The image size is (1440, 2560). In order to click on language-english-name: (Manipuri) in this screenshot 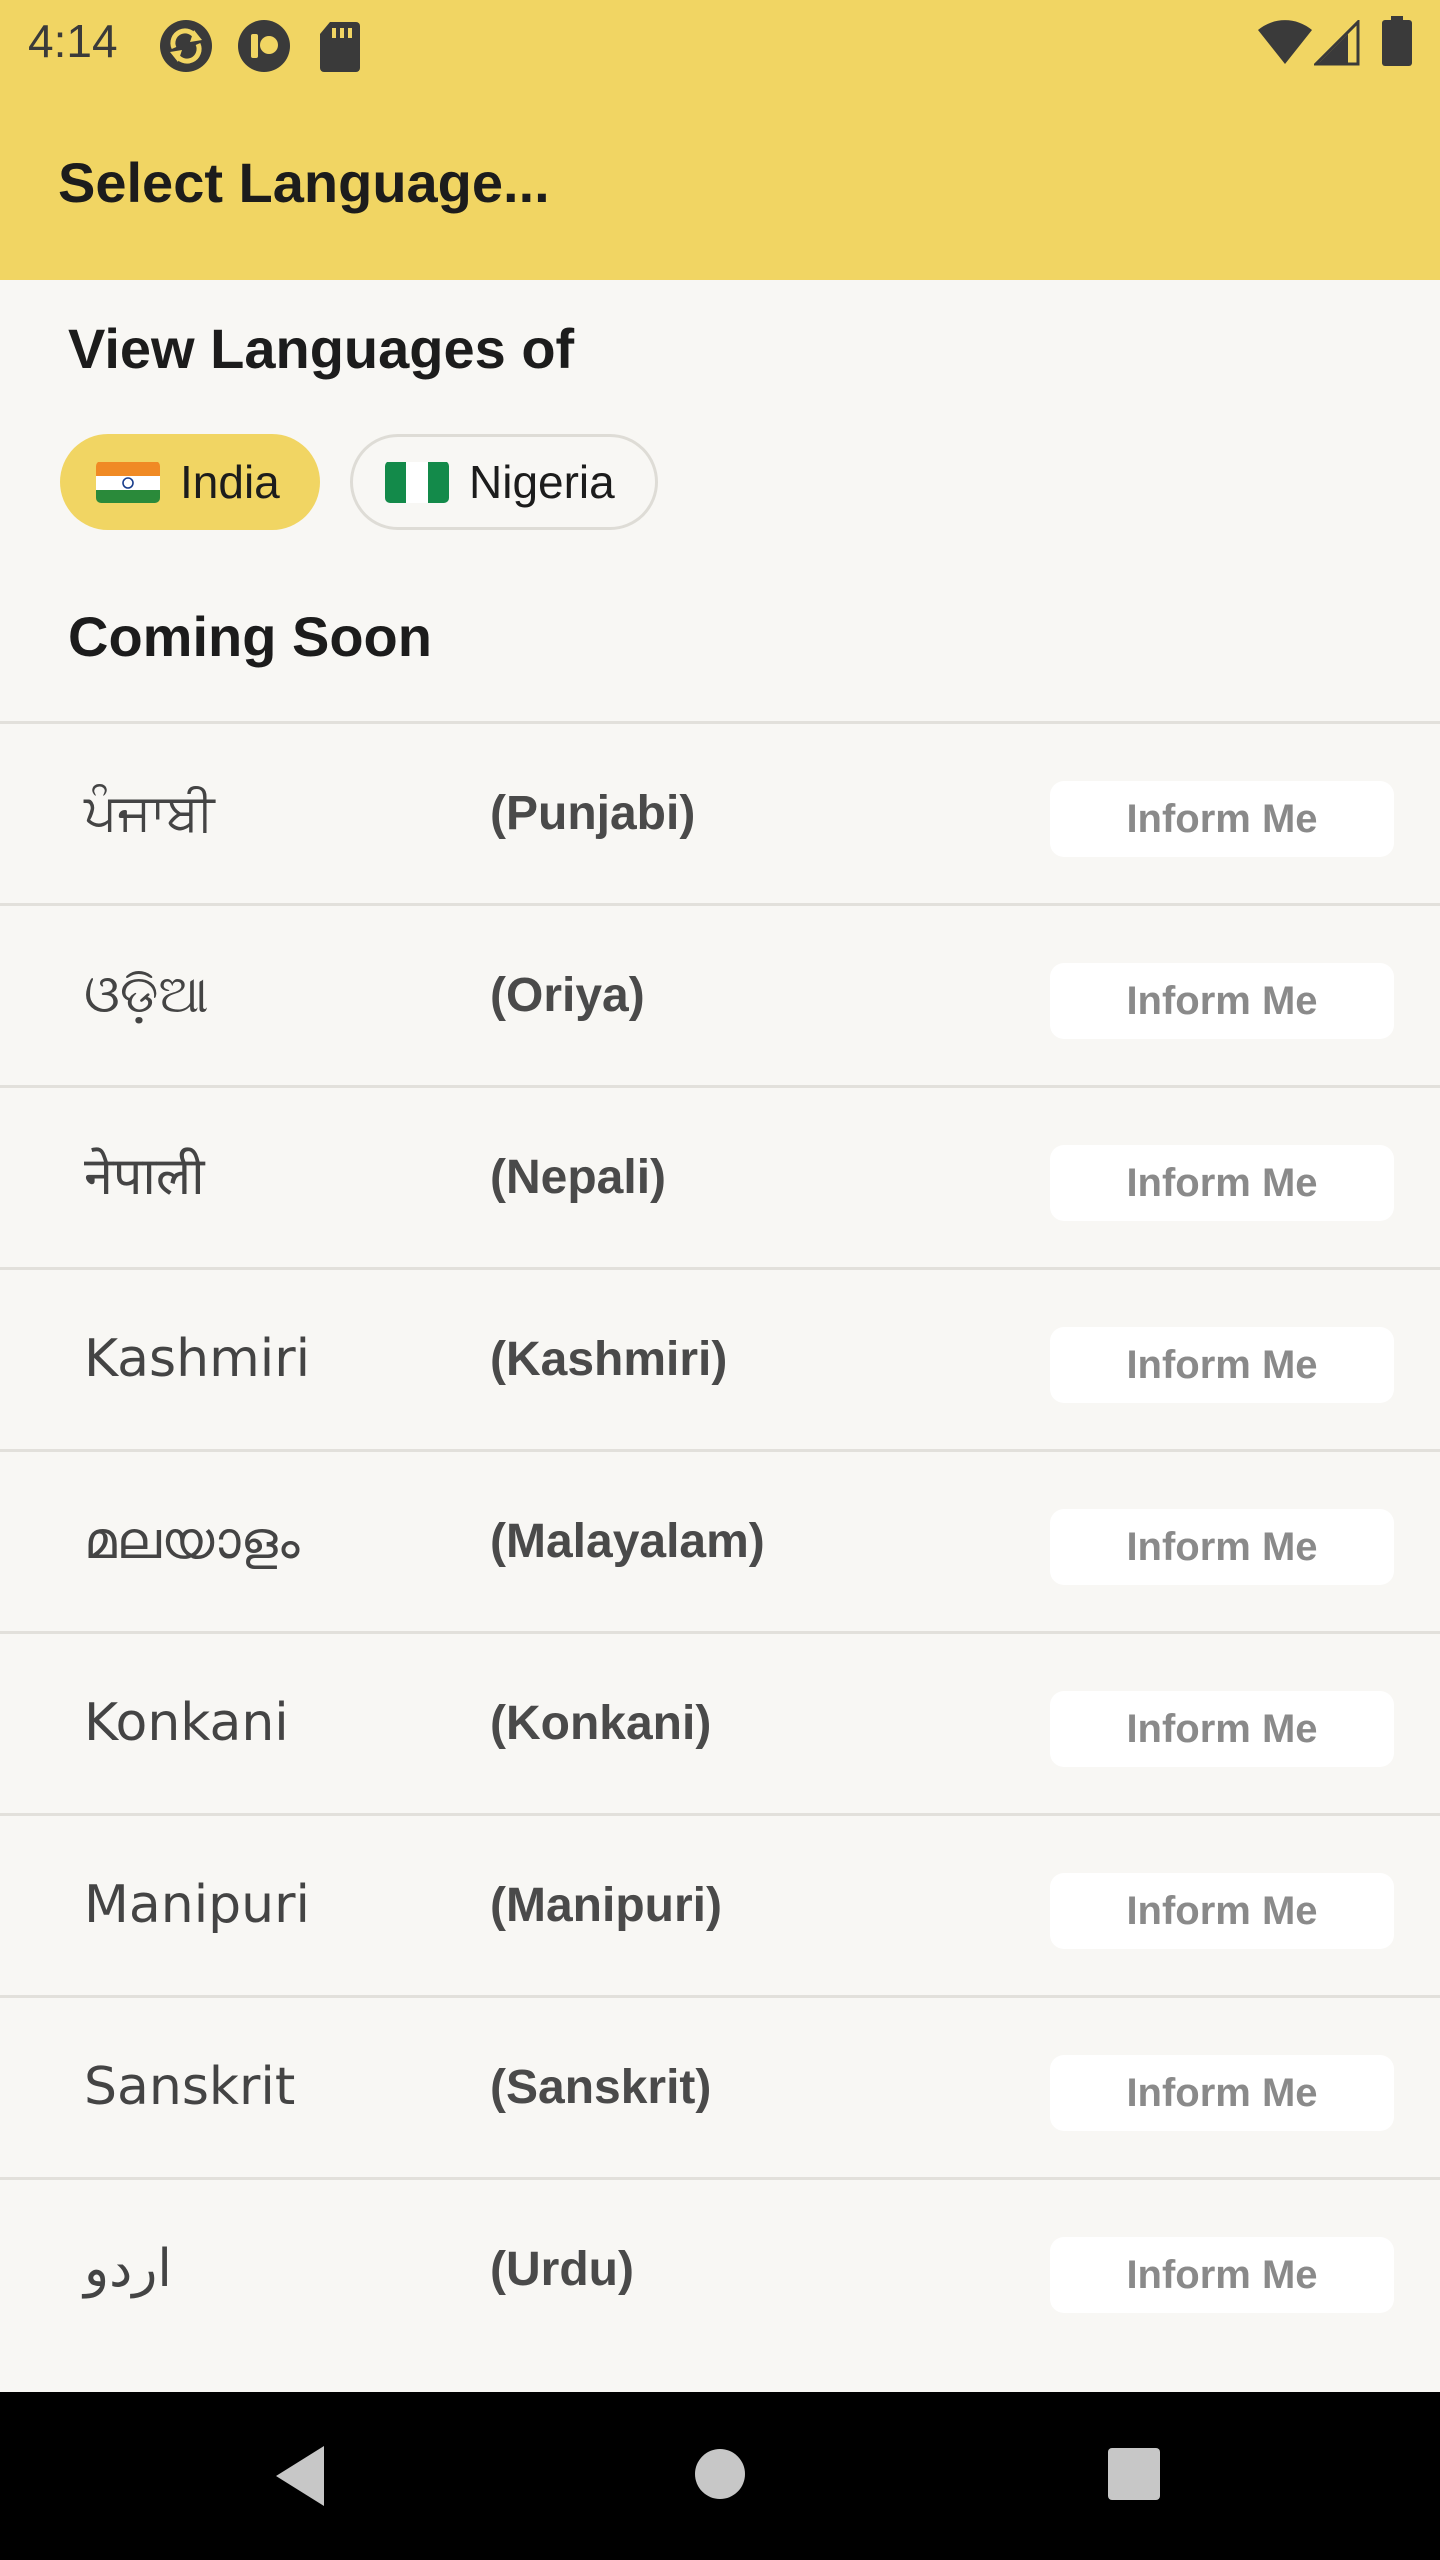, I will do `click(606, 1905)`.